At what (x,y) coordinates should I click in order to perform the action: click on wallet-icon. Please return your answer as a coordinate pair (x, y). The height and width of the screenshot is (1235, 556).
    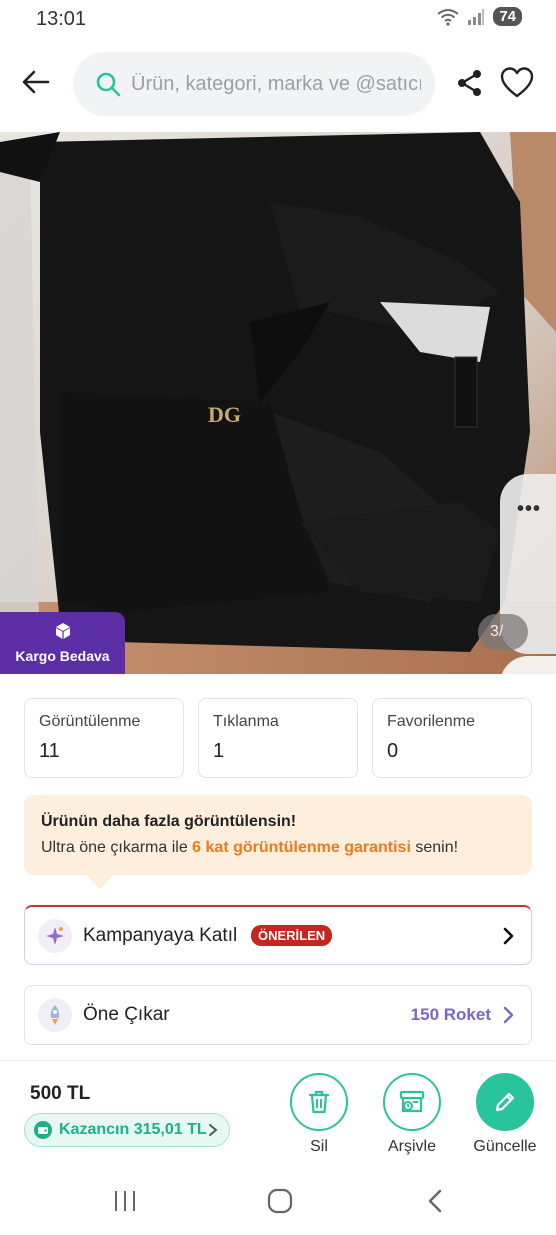
    Looking at the image, I should click on (43, 1130).